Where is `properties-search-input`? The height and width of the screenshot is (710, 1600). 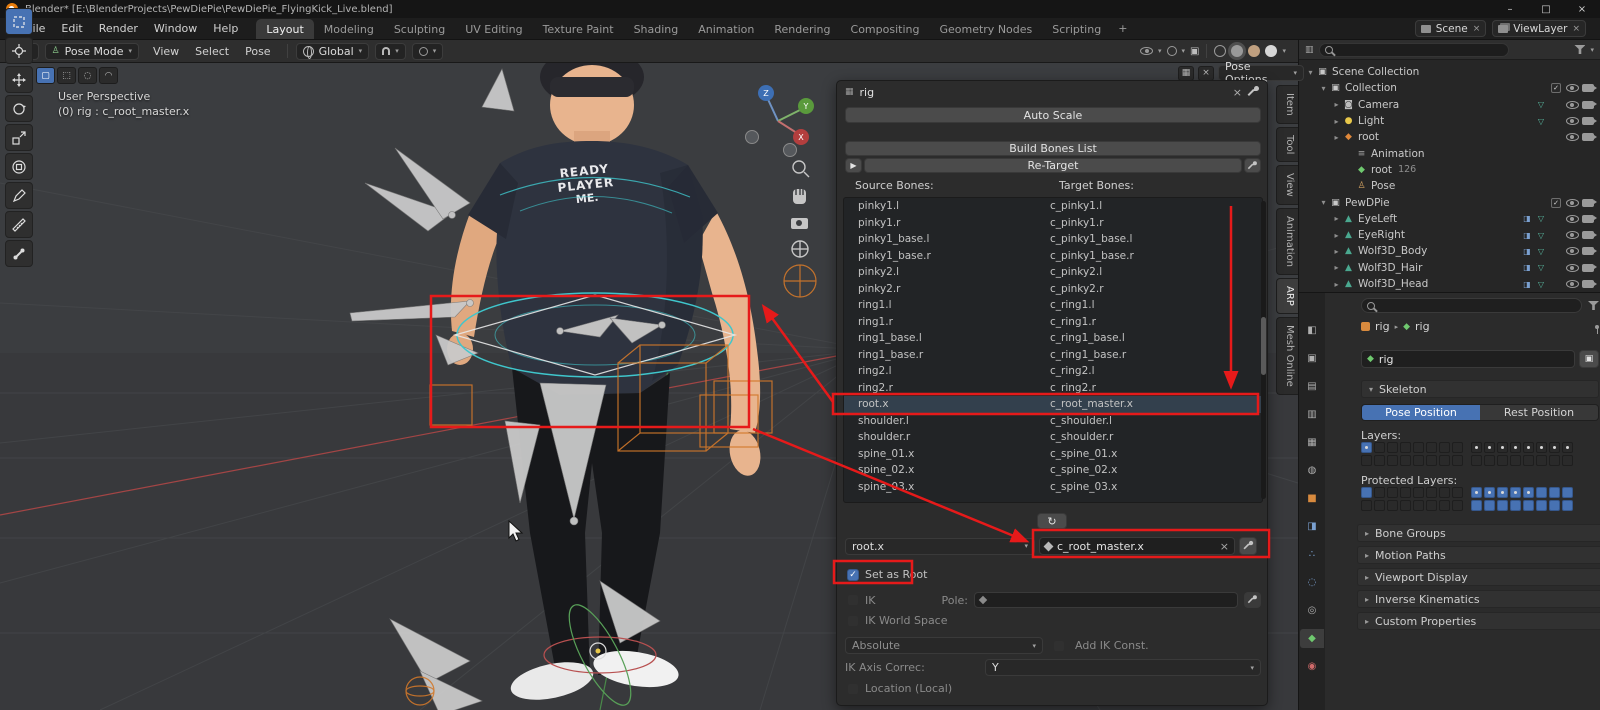
properties-search-input is located at coordinates (1471, 305).